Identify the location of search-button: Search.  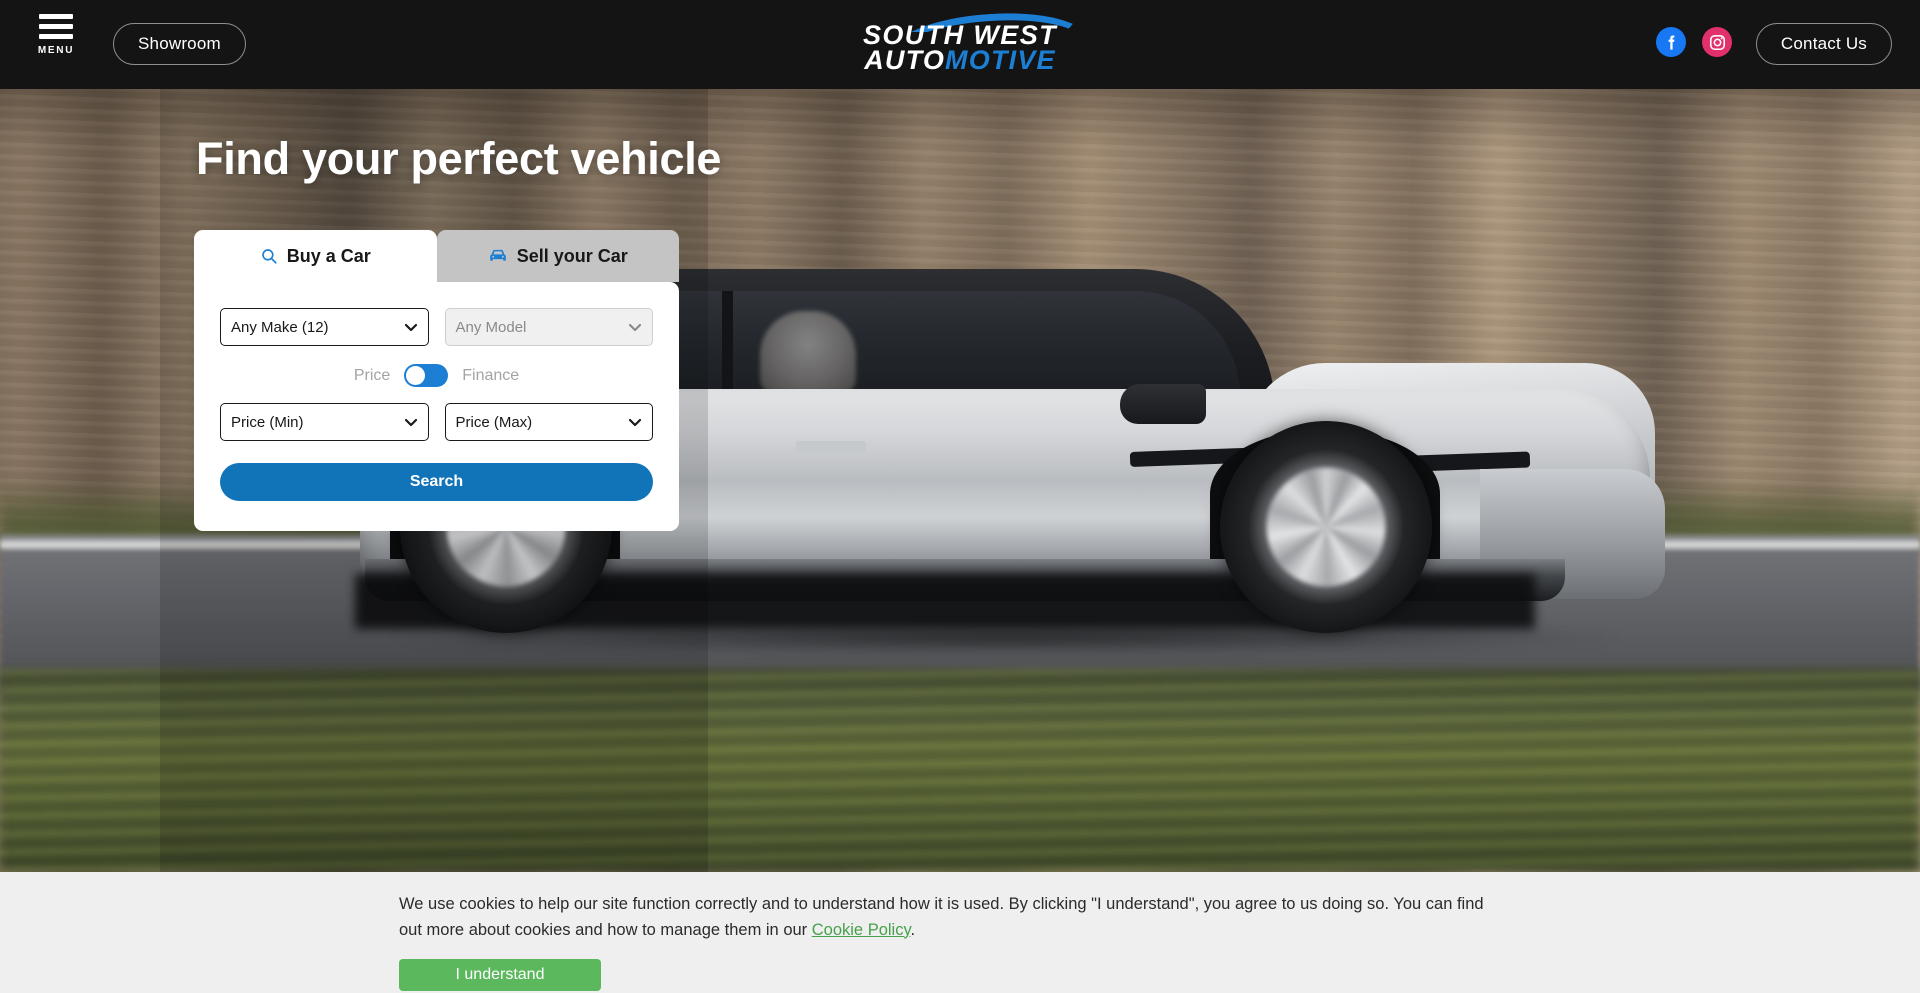
(436, 482).